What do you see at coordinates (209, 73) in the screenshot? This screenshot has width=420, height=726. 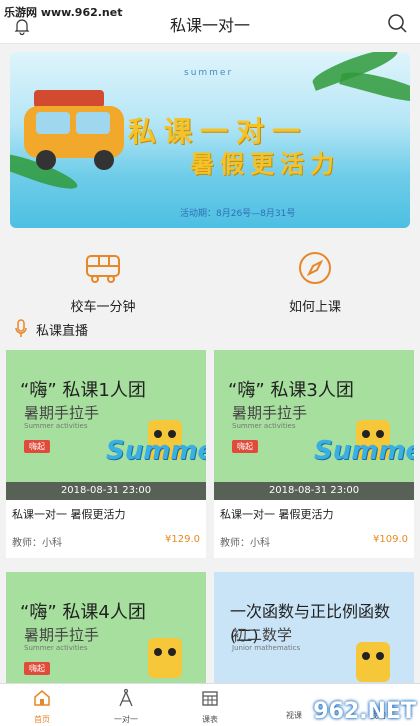 I see `banner-tag: summer` at bounding box center [209, 73].